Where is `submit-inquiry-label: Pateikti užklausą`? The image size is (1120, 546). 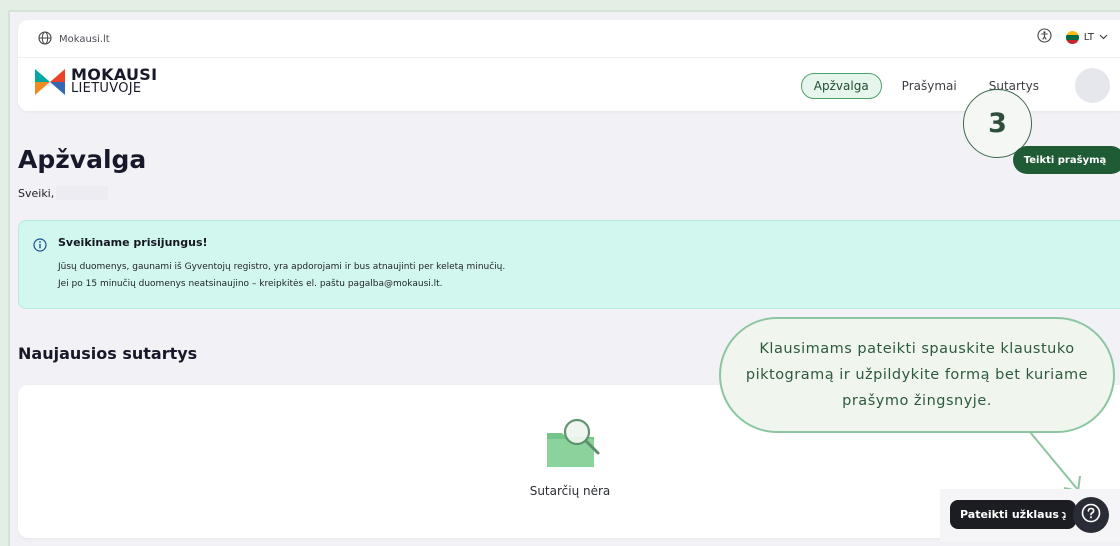
submit-inquiry-label: Pateikti užklausą is located at coordinates (1013, 514).